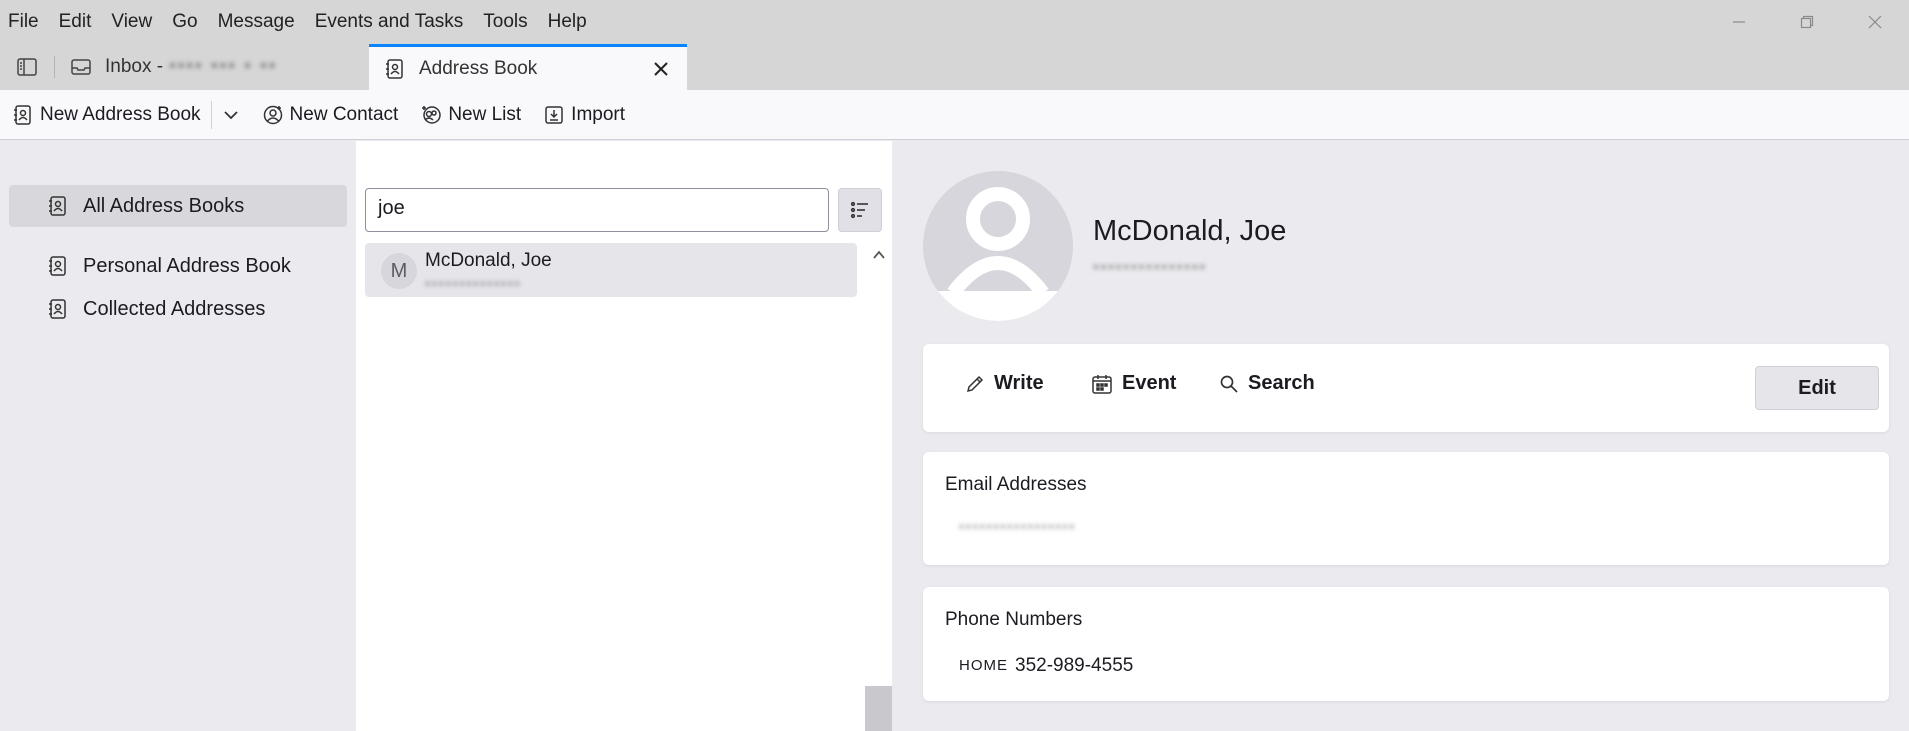  Describe the element at coordinates (184, 22) in the screenshot. I see `menu-go: Go` at that location.